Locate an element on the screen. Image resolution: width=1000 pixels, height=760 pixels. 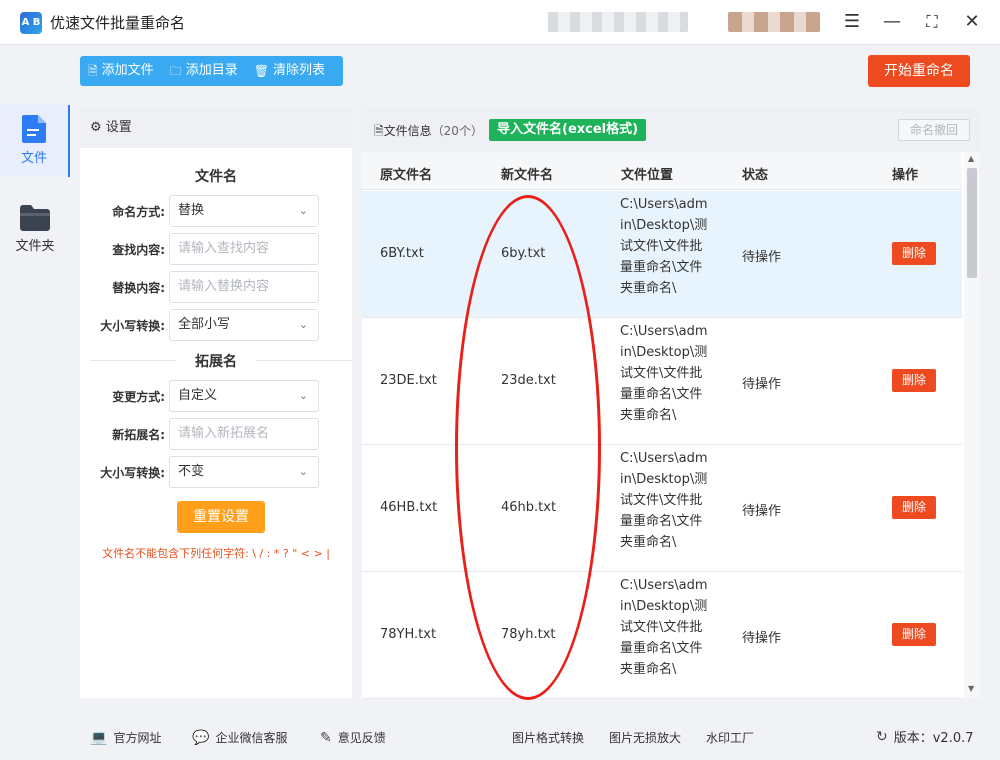
extension-case-value: 不变 is located at coordinates (191, 471).